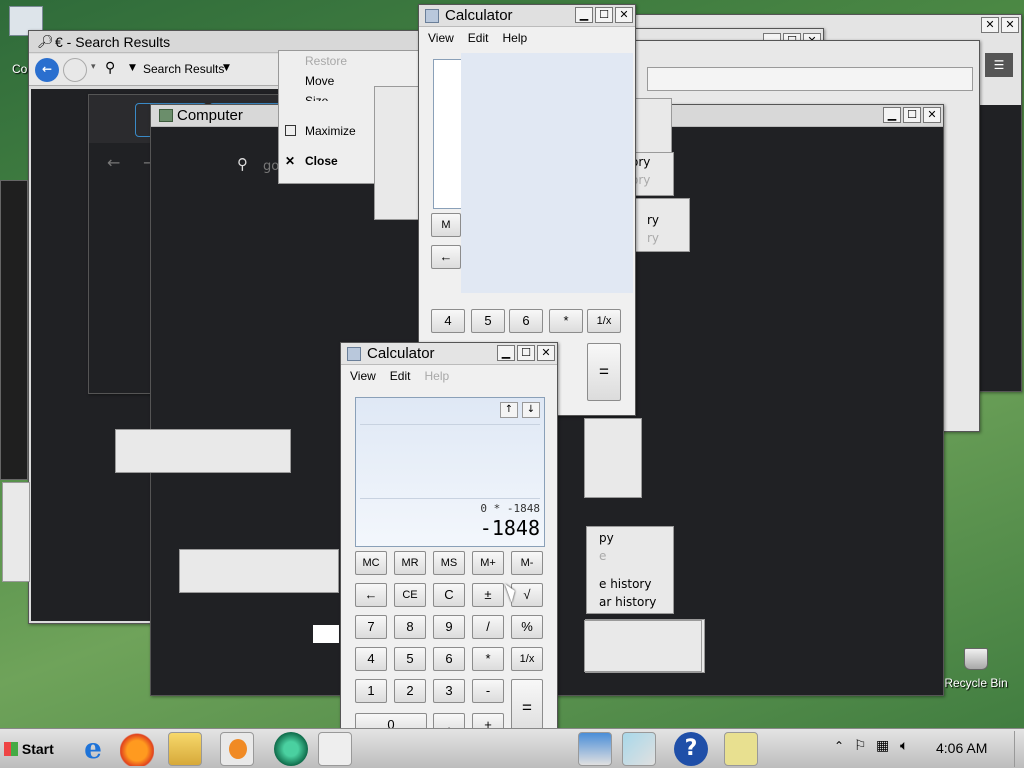 The height and width of the screenshot is (768, 1024). What do you see at coordinates (527, 659) in the screenshot?
I see `calc-button: 1/x` at bounding box center [527, 659].